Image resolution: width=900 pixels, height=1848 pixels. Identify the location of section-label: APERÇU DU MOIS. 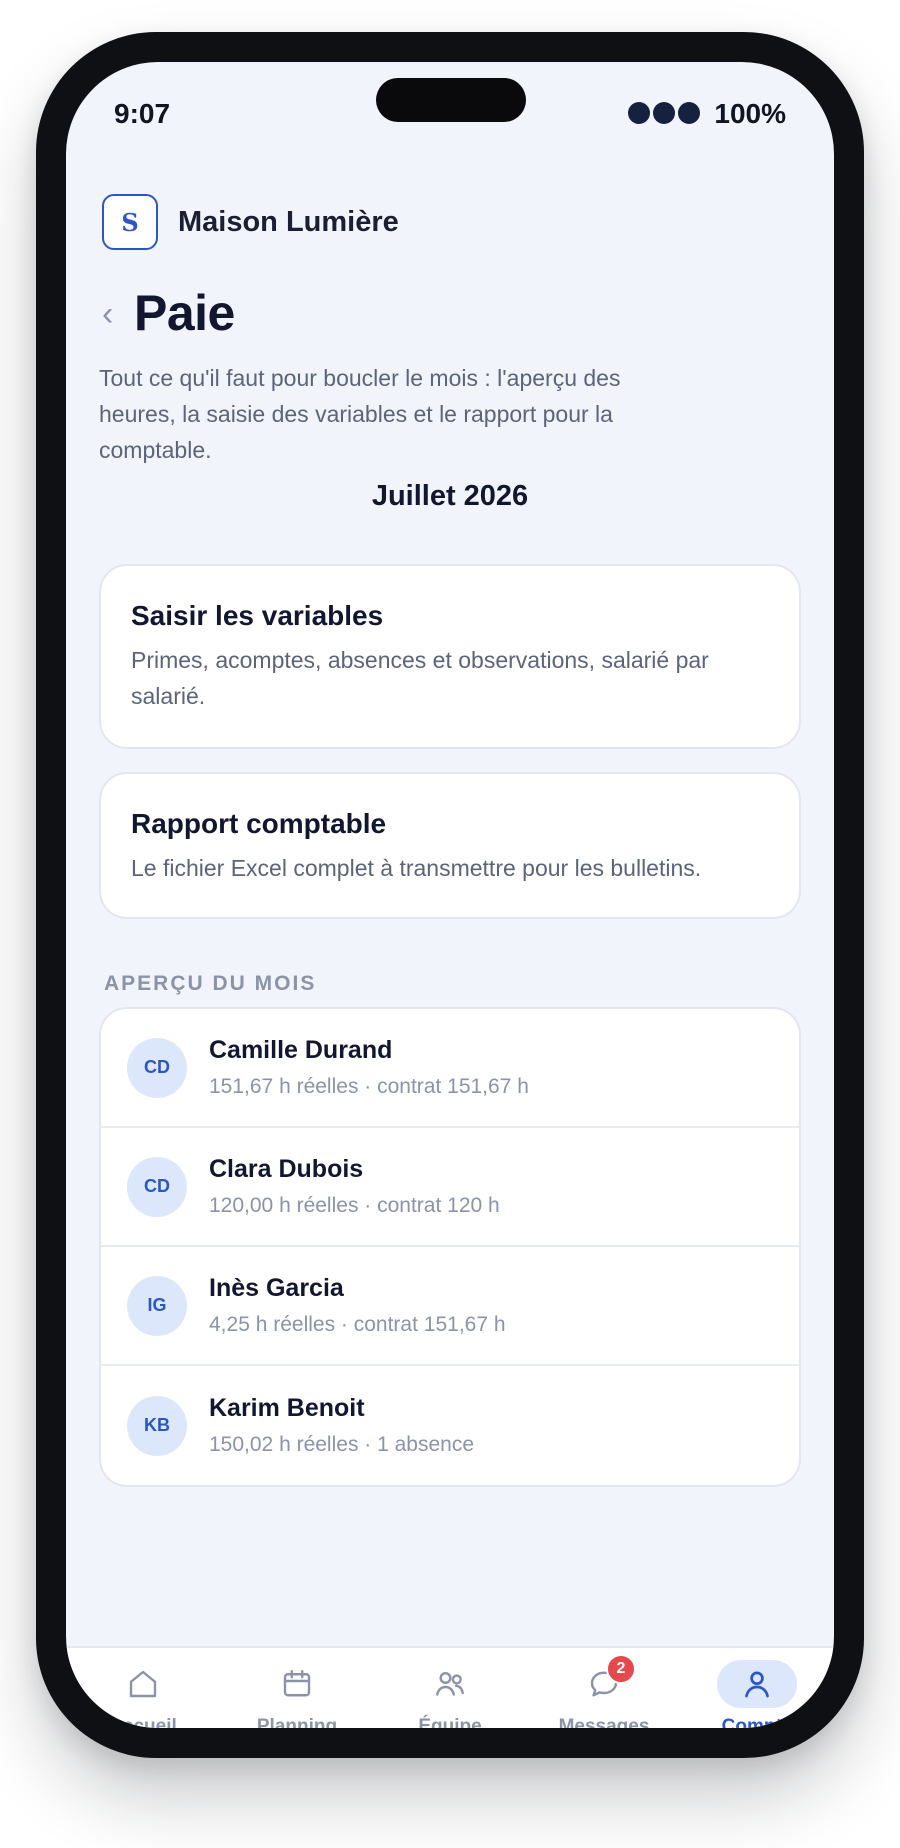
(210, 983).